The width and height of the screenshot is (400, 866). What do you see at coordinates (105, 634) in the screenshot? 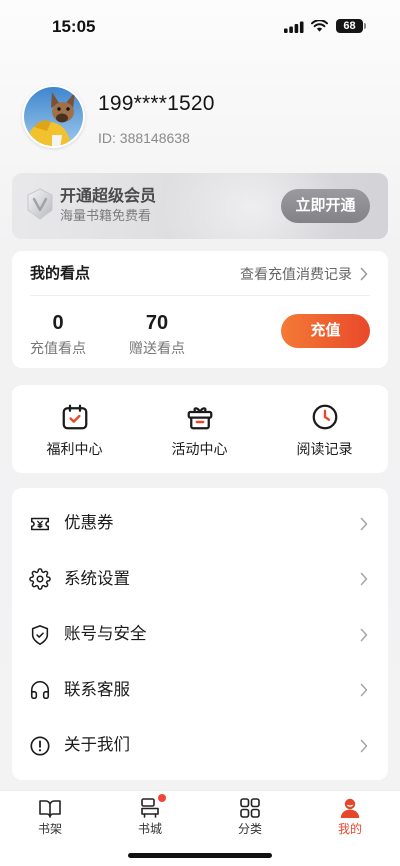
I see `menu-item-label: 账号与安全` at bounding box center [105, 634].